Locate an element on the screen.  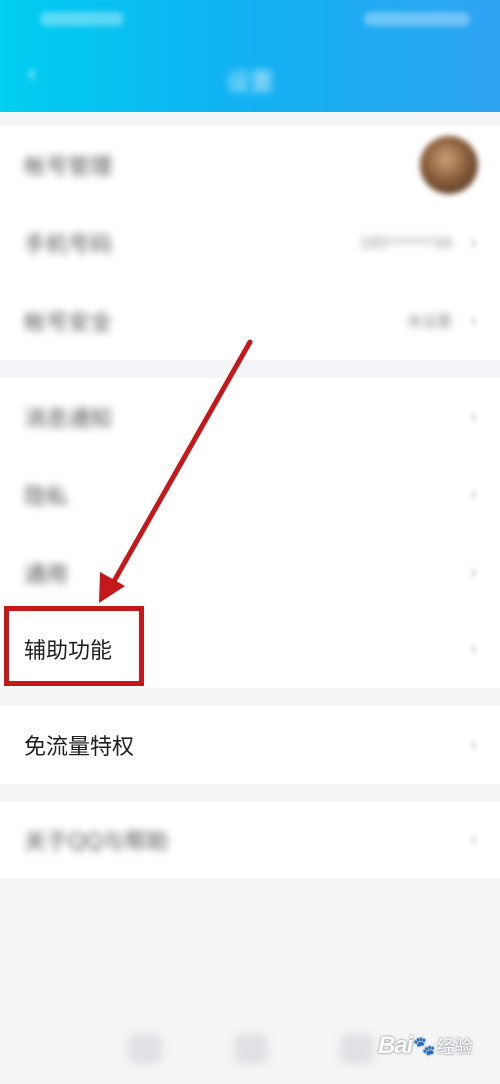
watermark-brand: Bai is located at coordinates (395, 1045).